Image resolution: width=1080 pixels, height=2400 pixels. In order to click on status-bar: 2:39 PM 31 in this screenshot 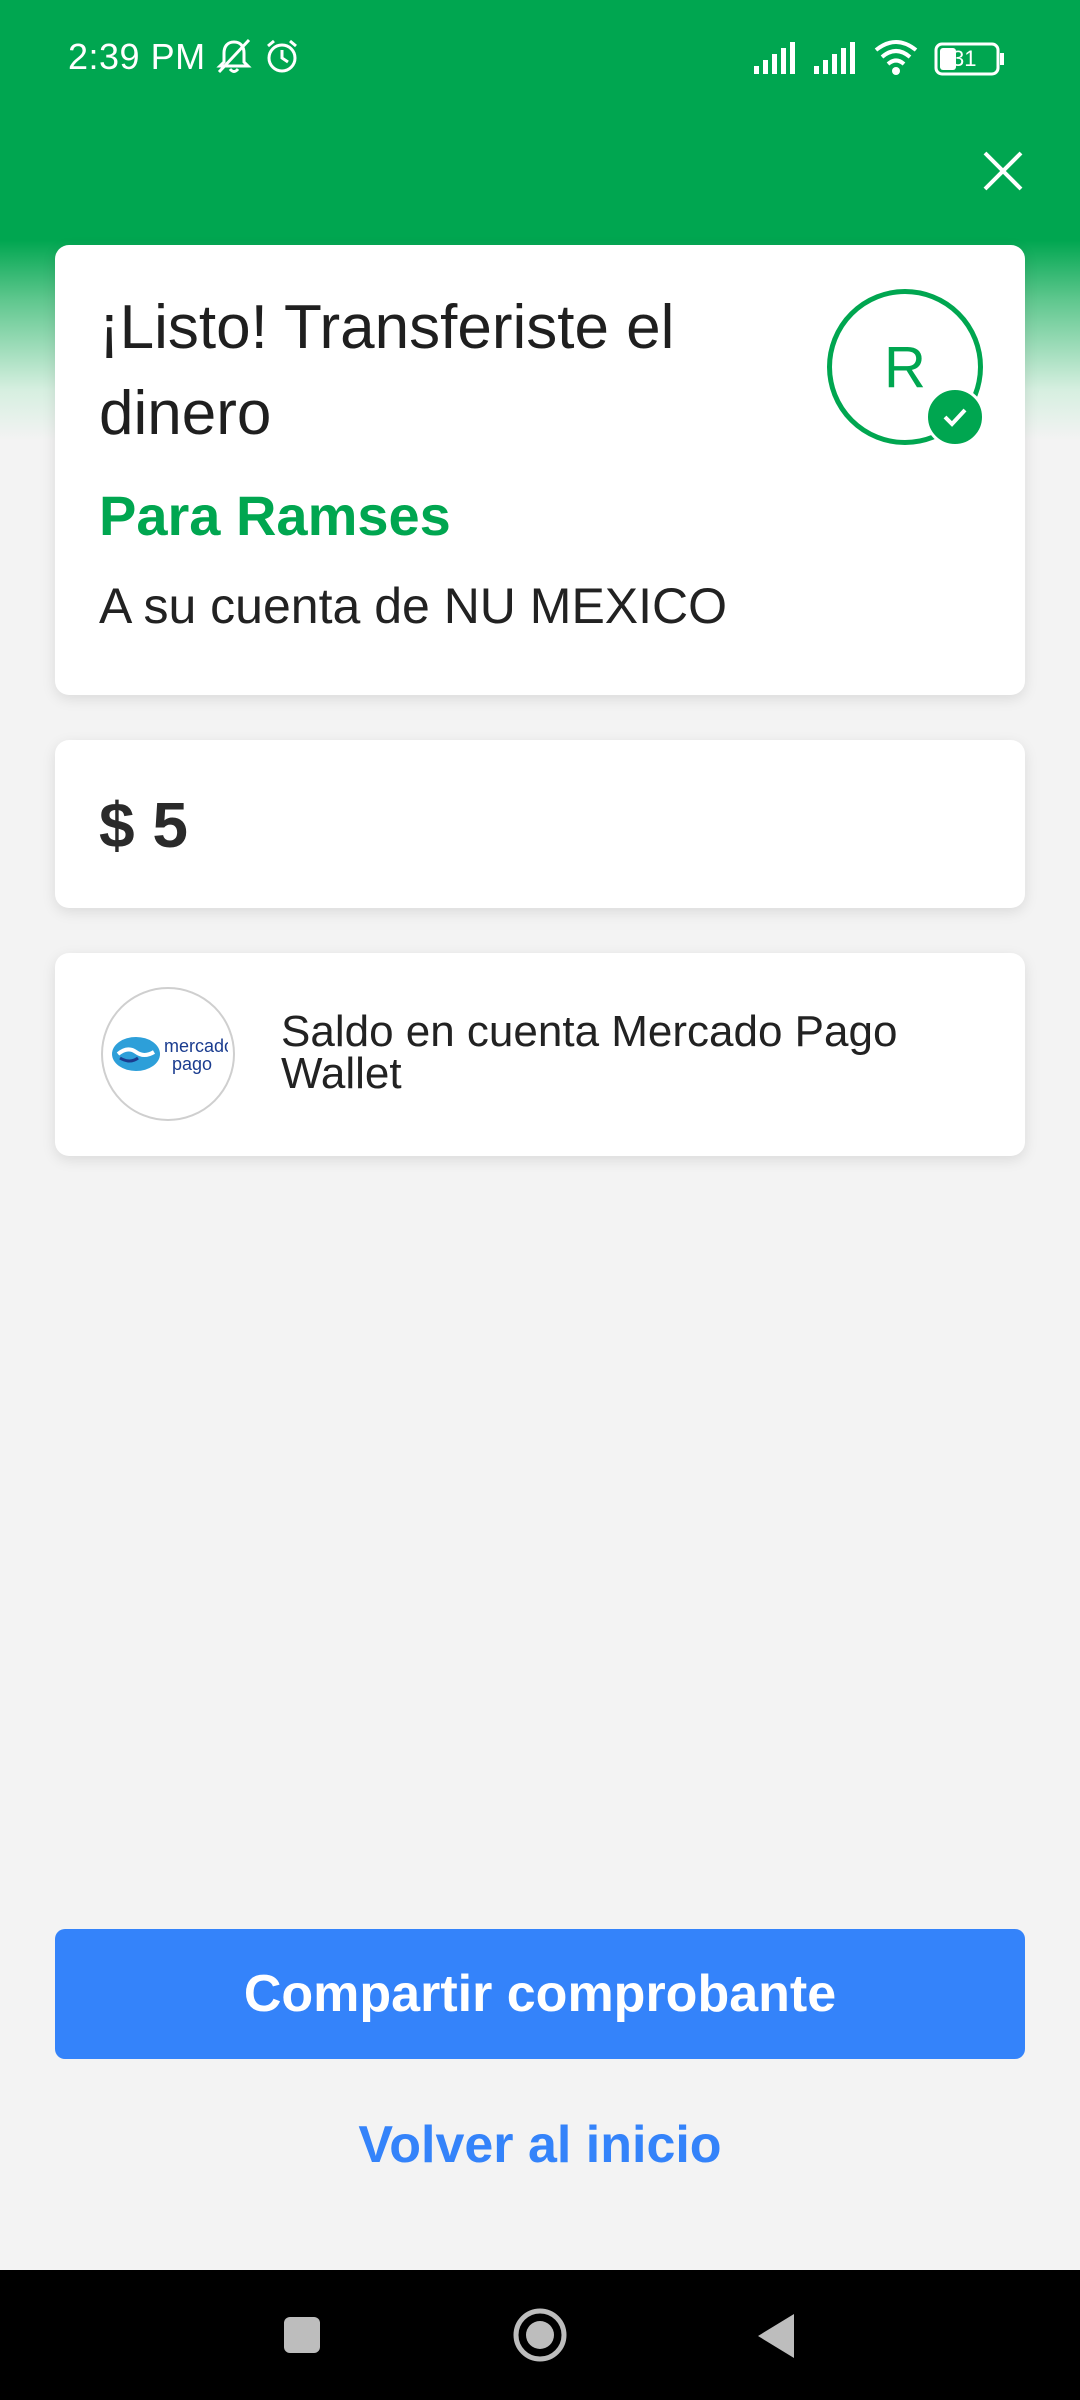, I will do `click(540, 60)`.